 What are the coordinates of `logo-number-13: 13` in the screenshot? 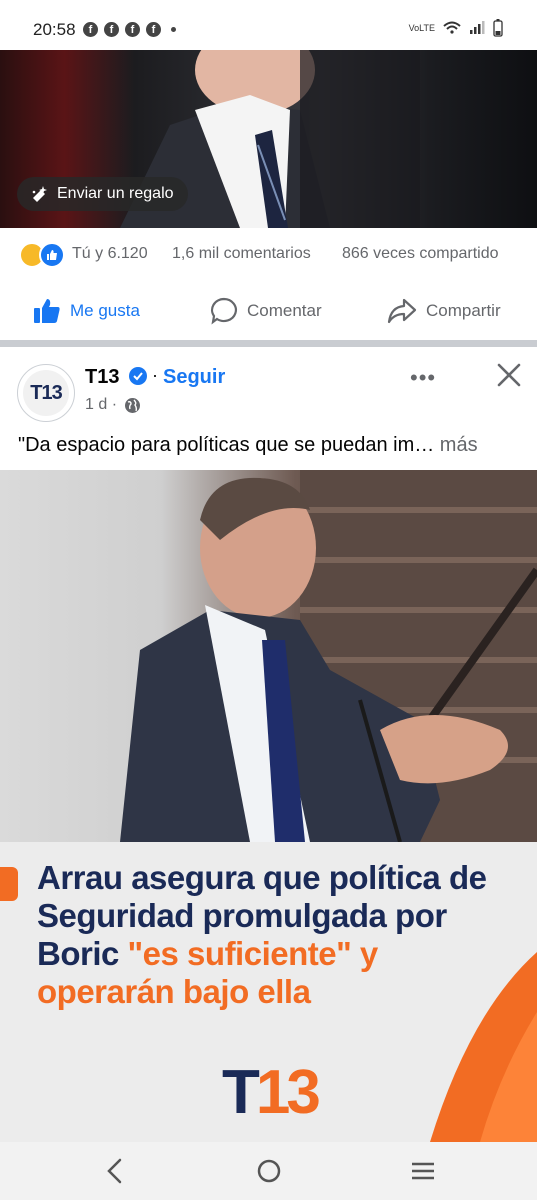 It's located at (288, 1092).